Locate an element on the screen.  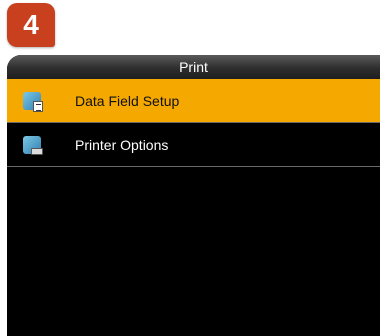
printer-icon is located at coordinates (33, 145).